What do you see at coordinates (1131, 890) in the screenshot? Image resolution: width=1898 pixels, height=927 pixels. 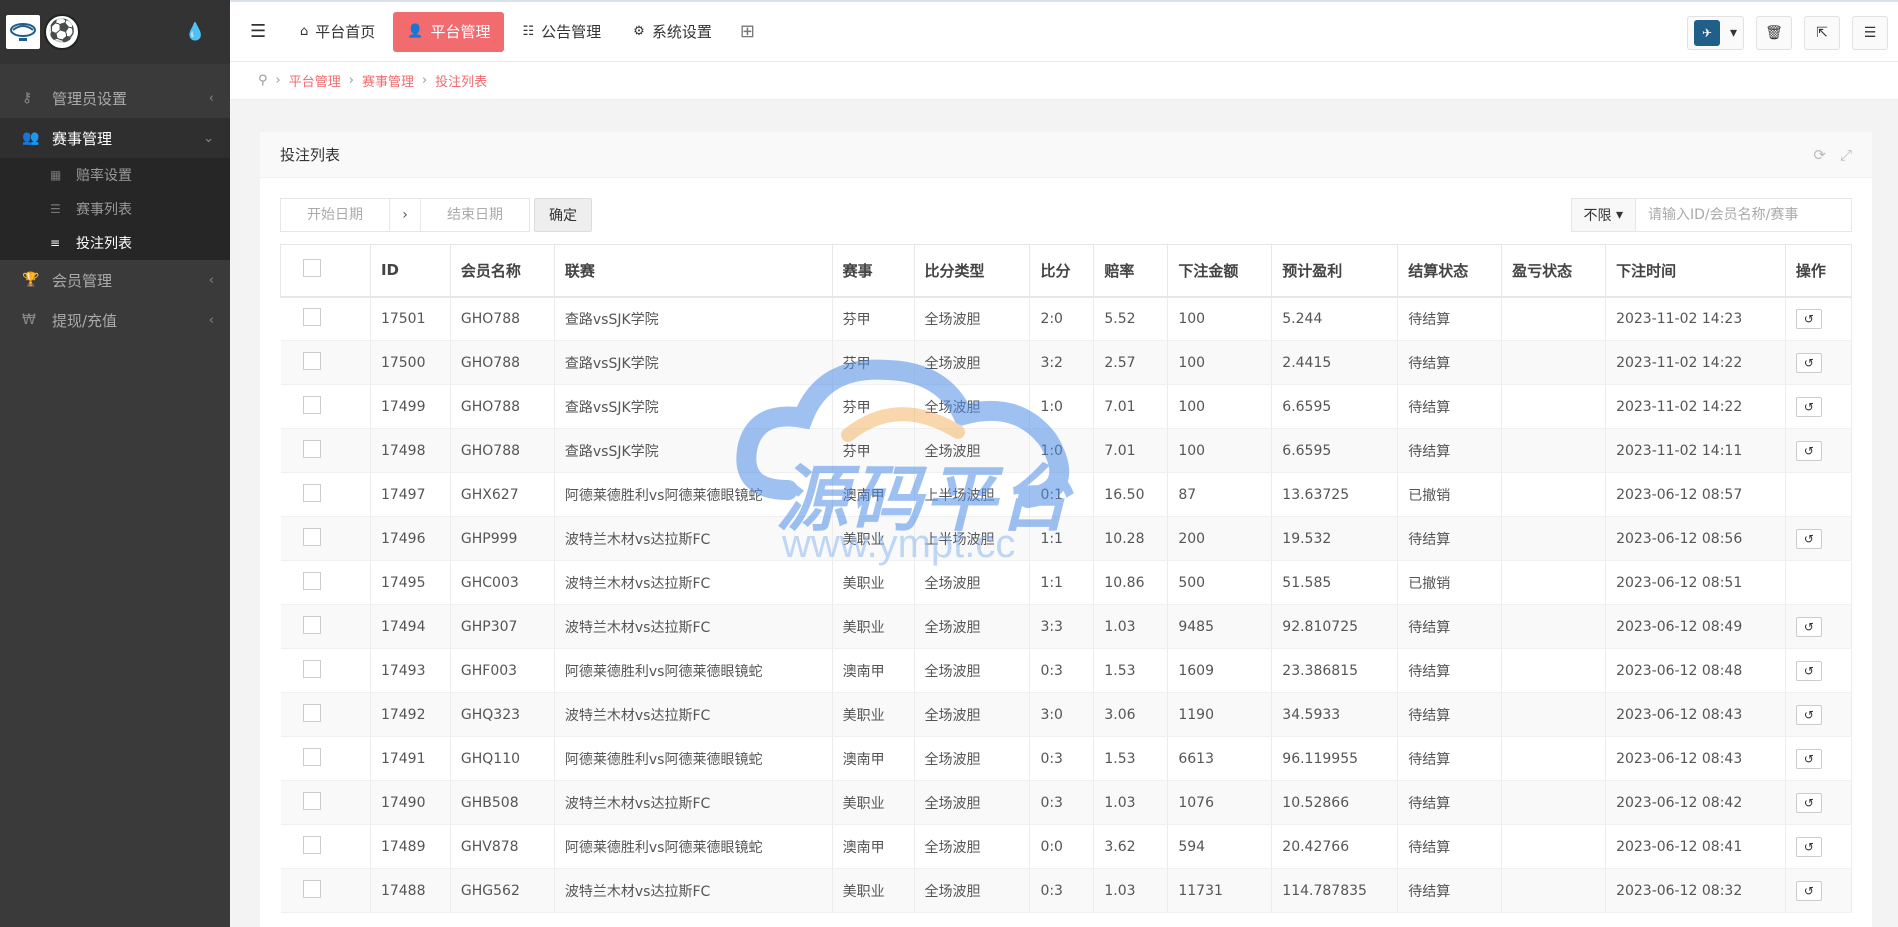 I see `cell-odds: 1.03` at bounding box center [1131, 890].